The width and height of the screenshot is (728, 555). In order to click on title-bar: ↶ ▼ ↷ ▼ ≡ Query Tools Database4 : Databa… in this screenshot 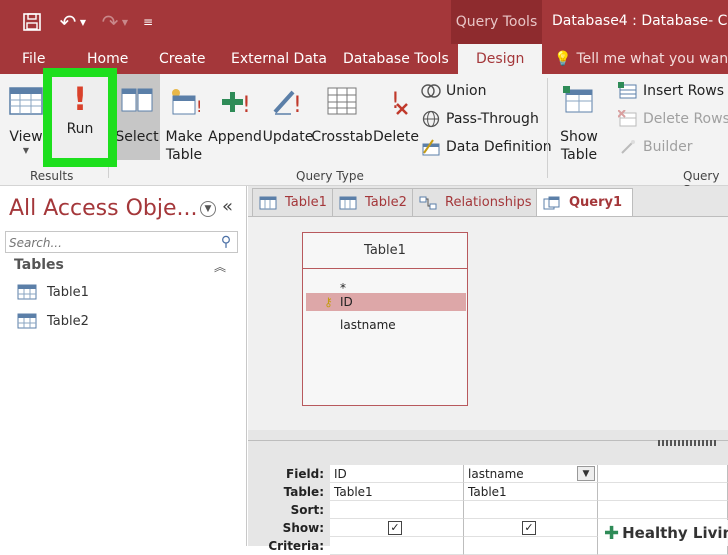, I will do `click(364, 22)`.